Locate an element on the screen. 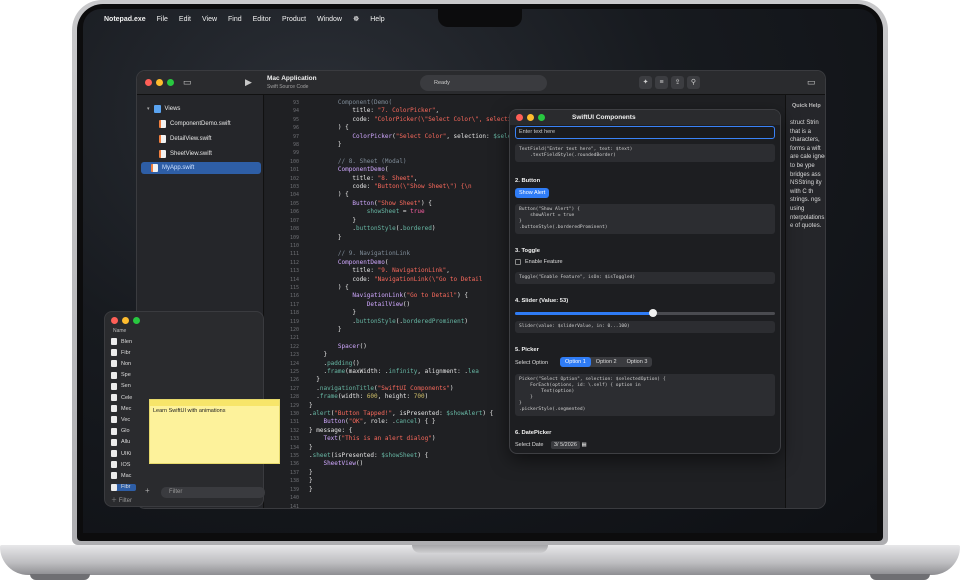  picker-option-1: Option 1 is located at coordinates (575, 362).